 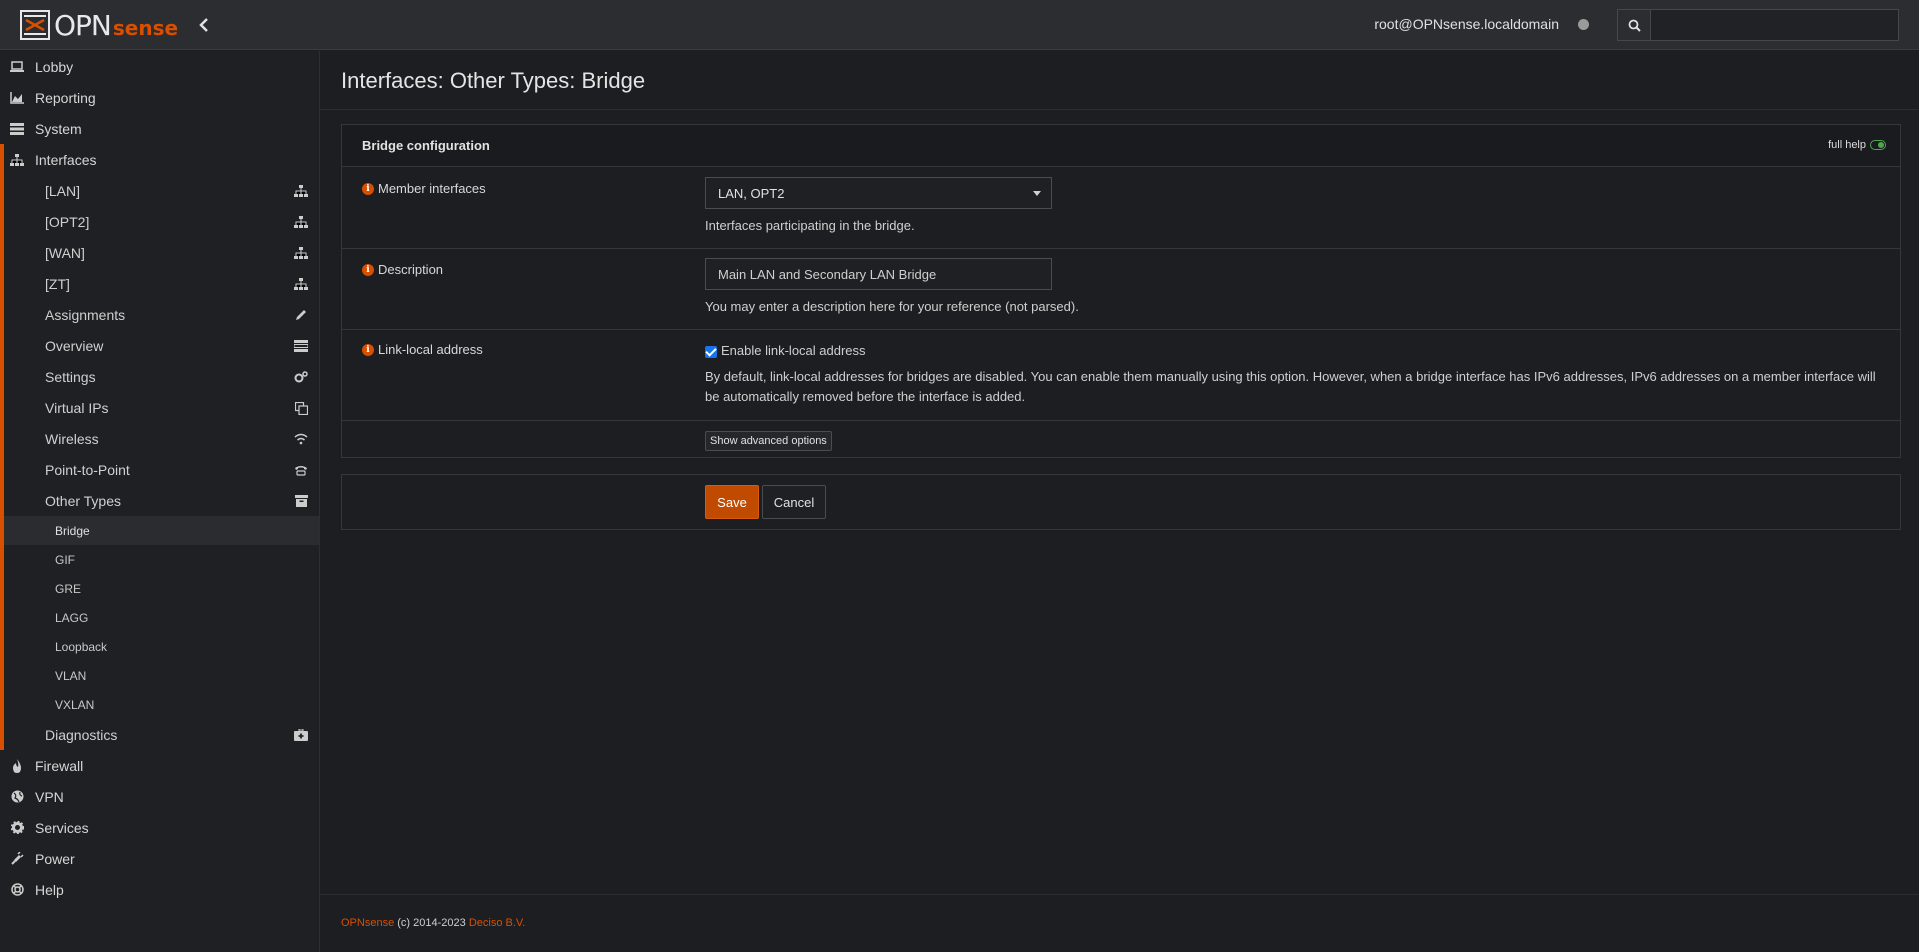 What do you see at coordinates (161, 438) in the screenshot?
I see `sidebar-item-wireless: Wireless` at bounding box center [161, 438].